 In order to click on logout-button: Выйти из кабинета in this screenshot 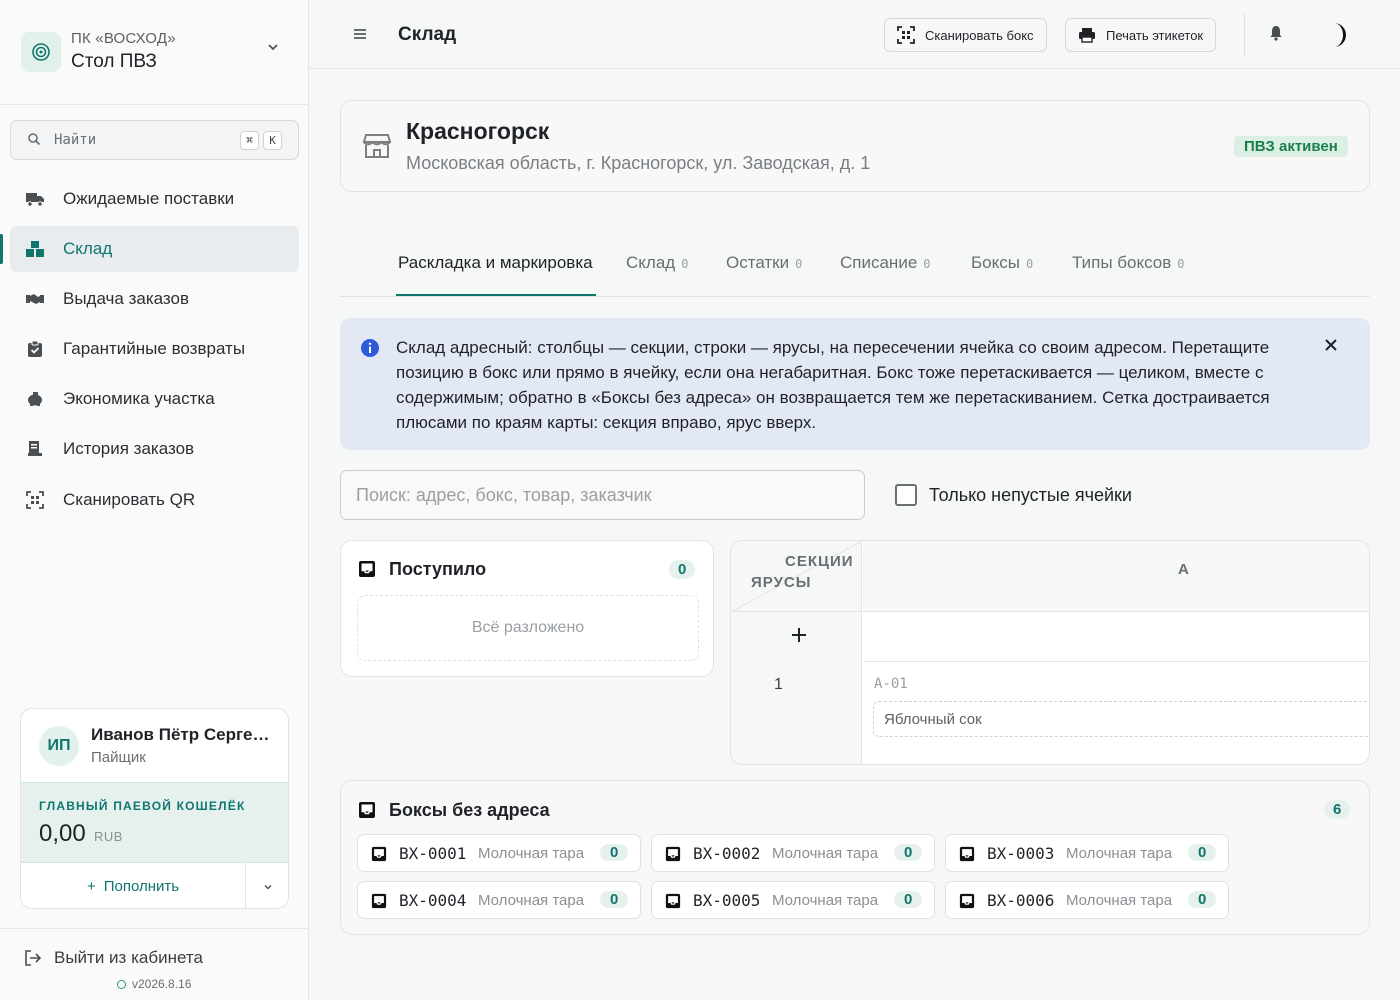, I will do `click(113, 958)`.